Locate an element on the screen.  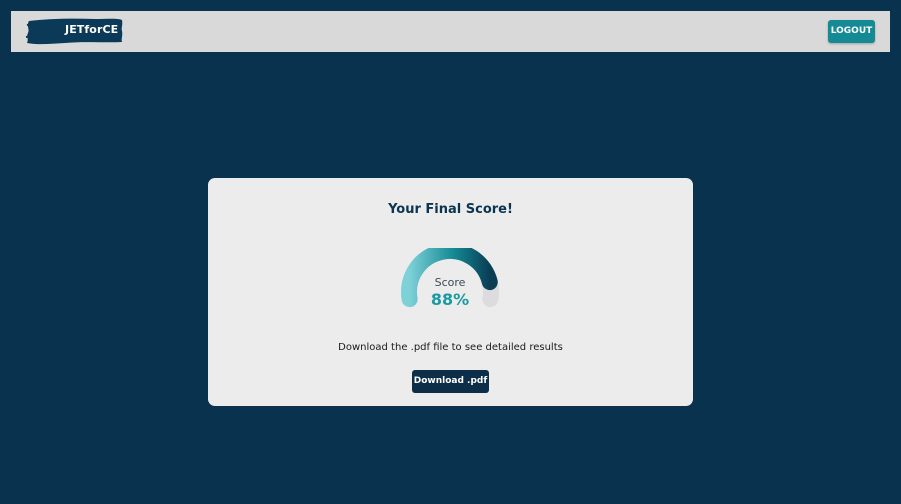
card-title: Your Final Score! is located at coordinates (450, 209).